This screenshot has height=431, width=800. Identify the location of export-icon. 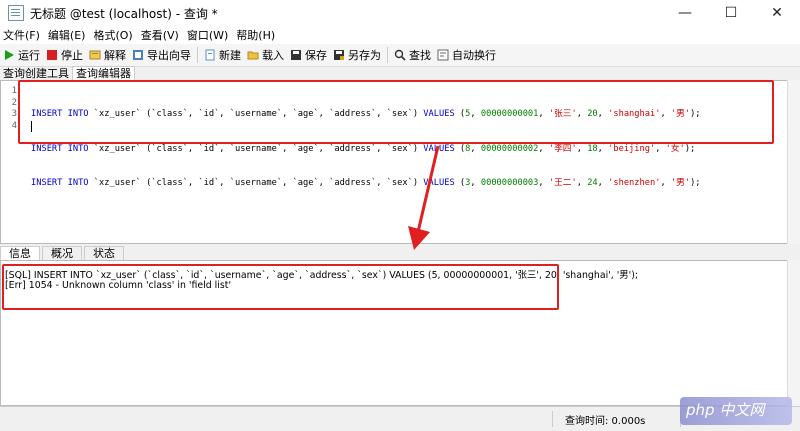
(138, 55).